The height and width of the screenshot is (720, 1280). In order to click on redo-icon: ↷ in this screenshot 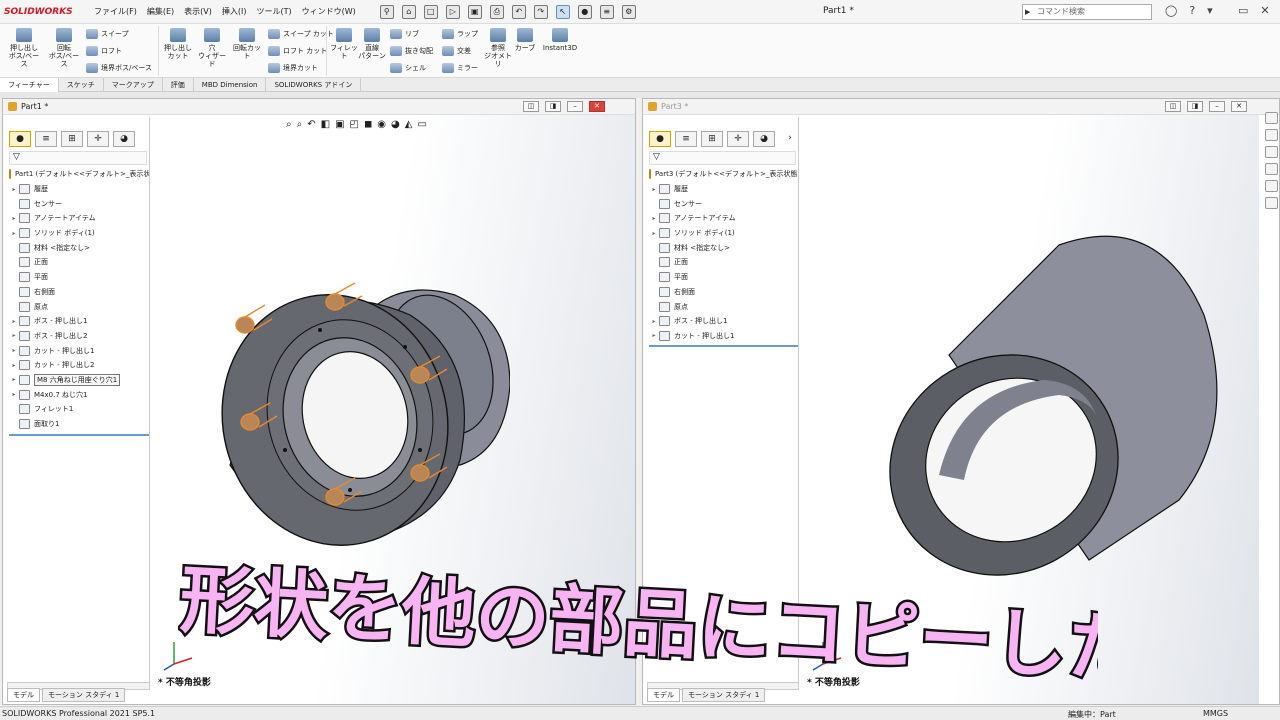, I will do `click(540, 11)`.